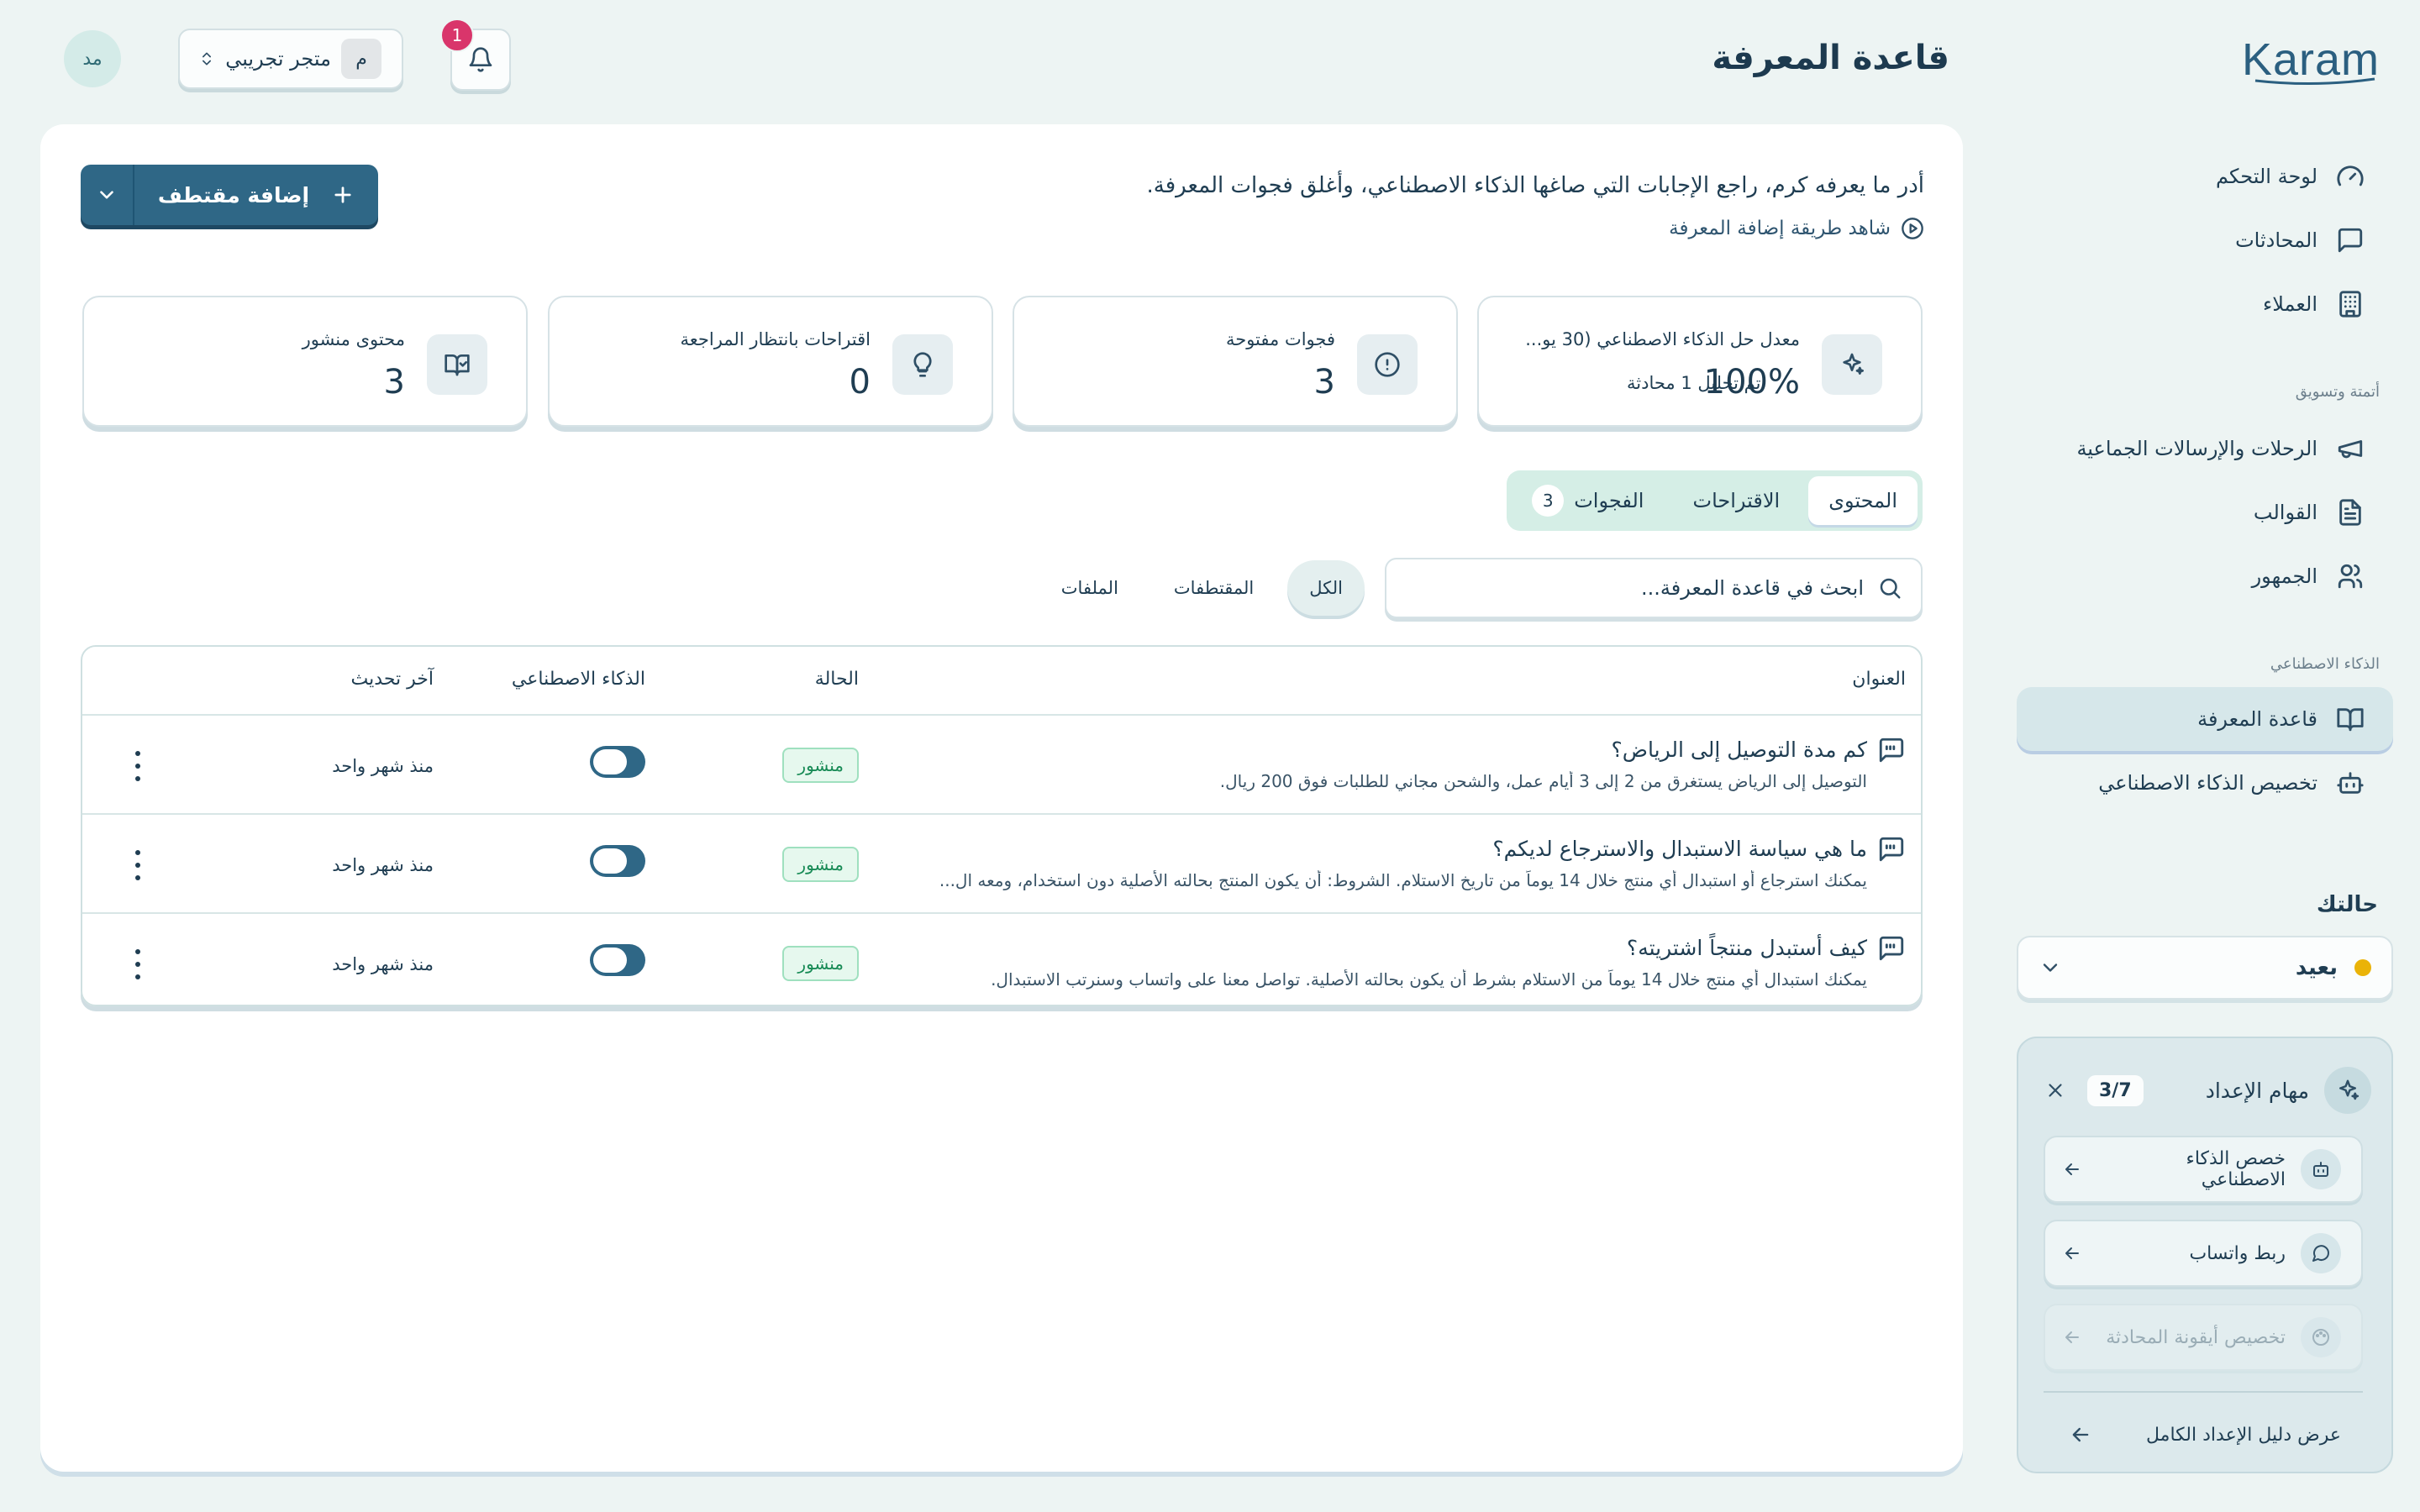 The image size is (2420, 1512). What do you see at coordinates (2347, 904) in the screenshot?
I see `status-title: حالتك` at bounding box center [2347, 904].